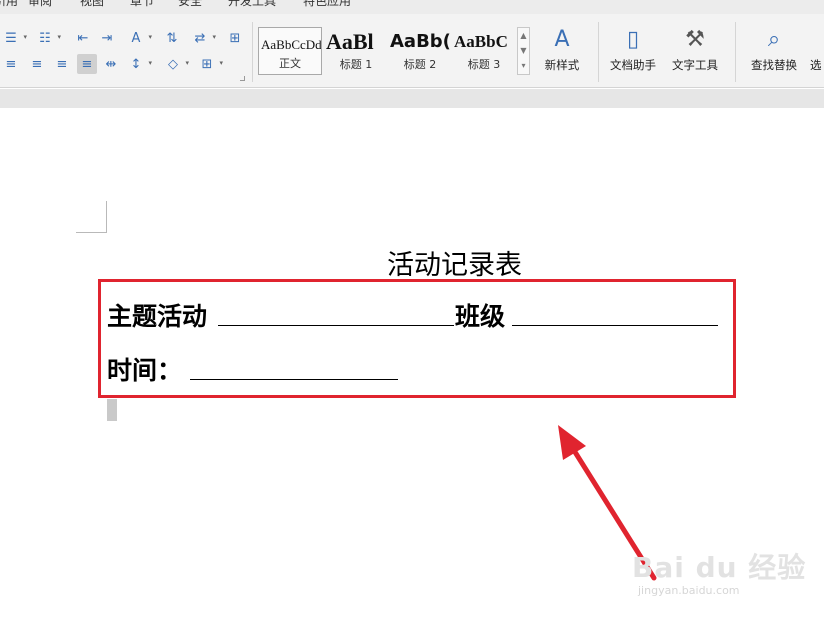 The image size is (824, 623). I want to click on watermark-logo-text: Bai du 经验, so click(719, 567).